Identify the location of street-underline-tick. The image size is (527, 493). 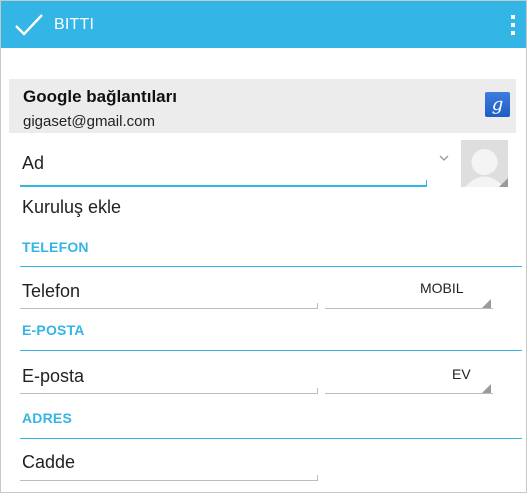
(317, 477).